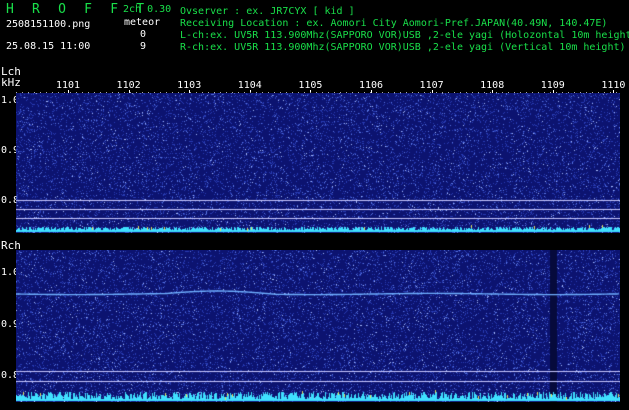 This screenshot has width=629, height=410. Describe the element at coordinates (48, 46) in the screenshot. I see `timestamp-label: 25.08.15 11:00` at that location.